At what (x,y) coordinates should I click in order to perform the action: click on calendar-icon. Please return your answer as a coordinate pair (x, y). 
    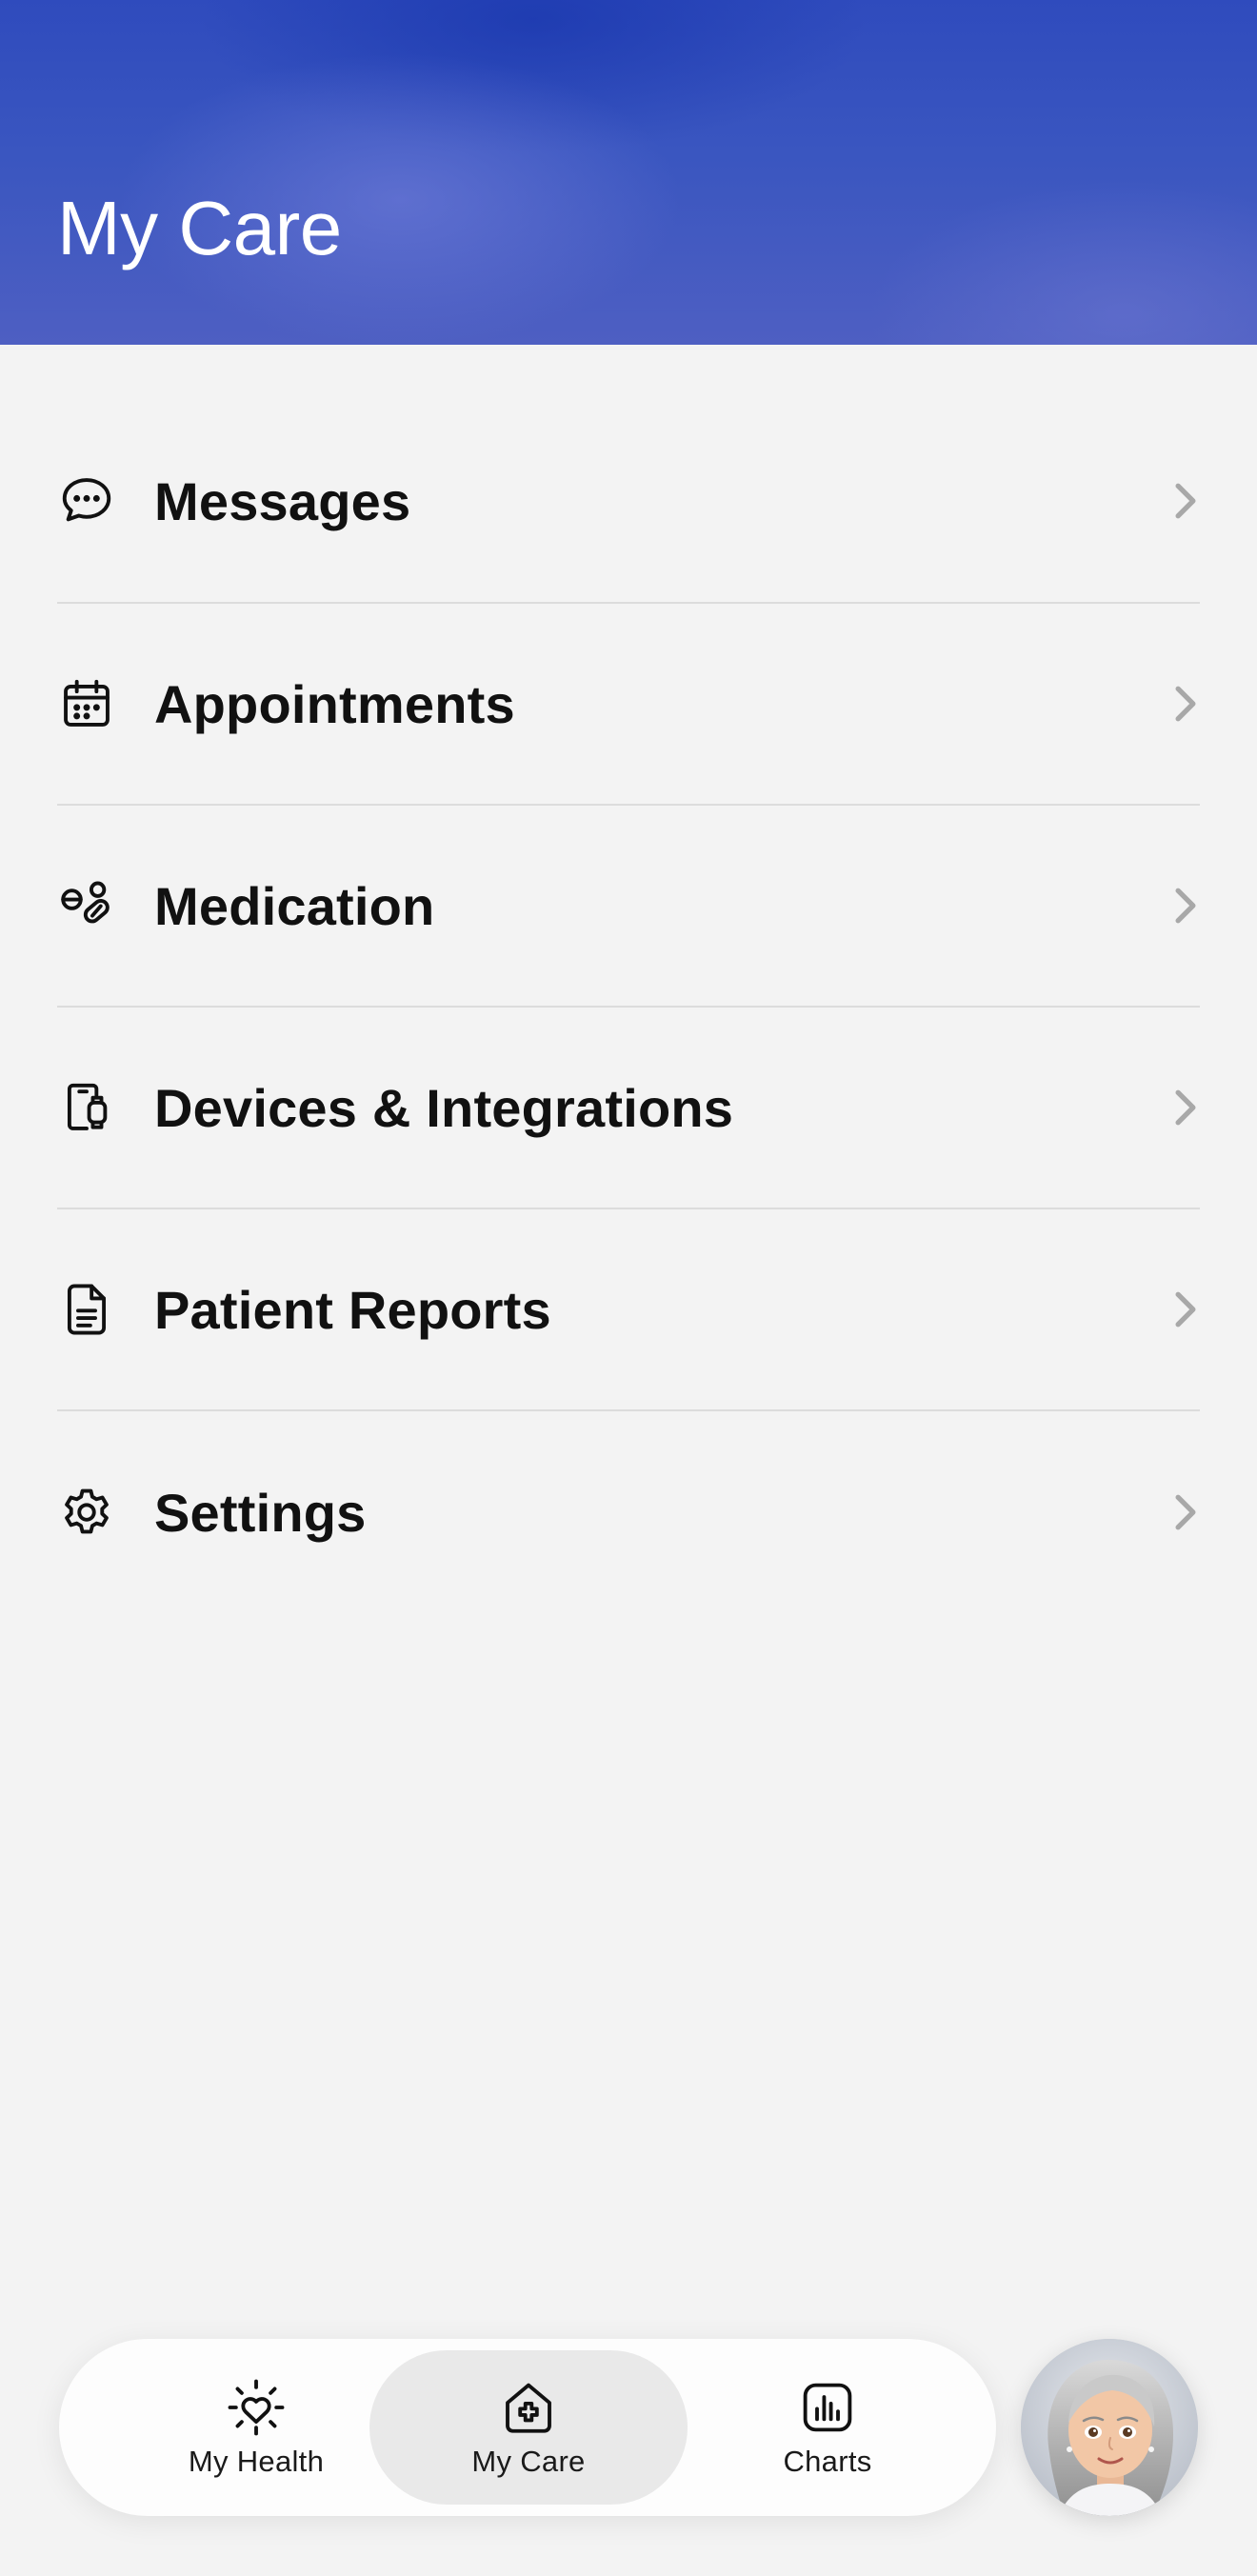
    Looking at the image, I should click on (92, 703).